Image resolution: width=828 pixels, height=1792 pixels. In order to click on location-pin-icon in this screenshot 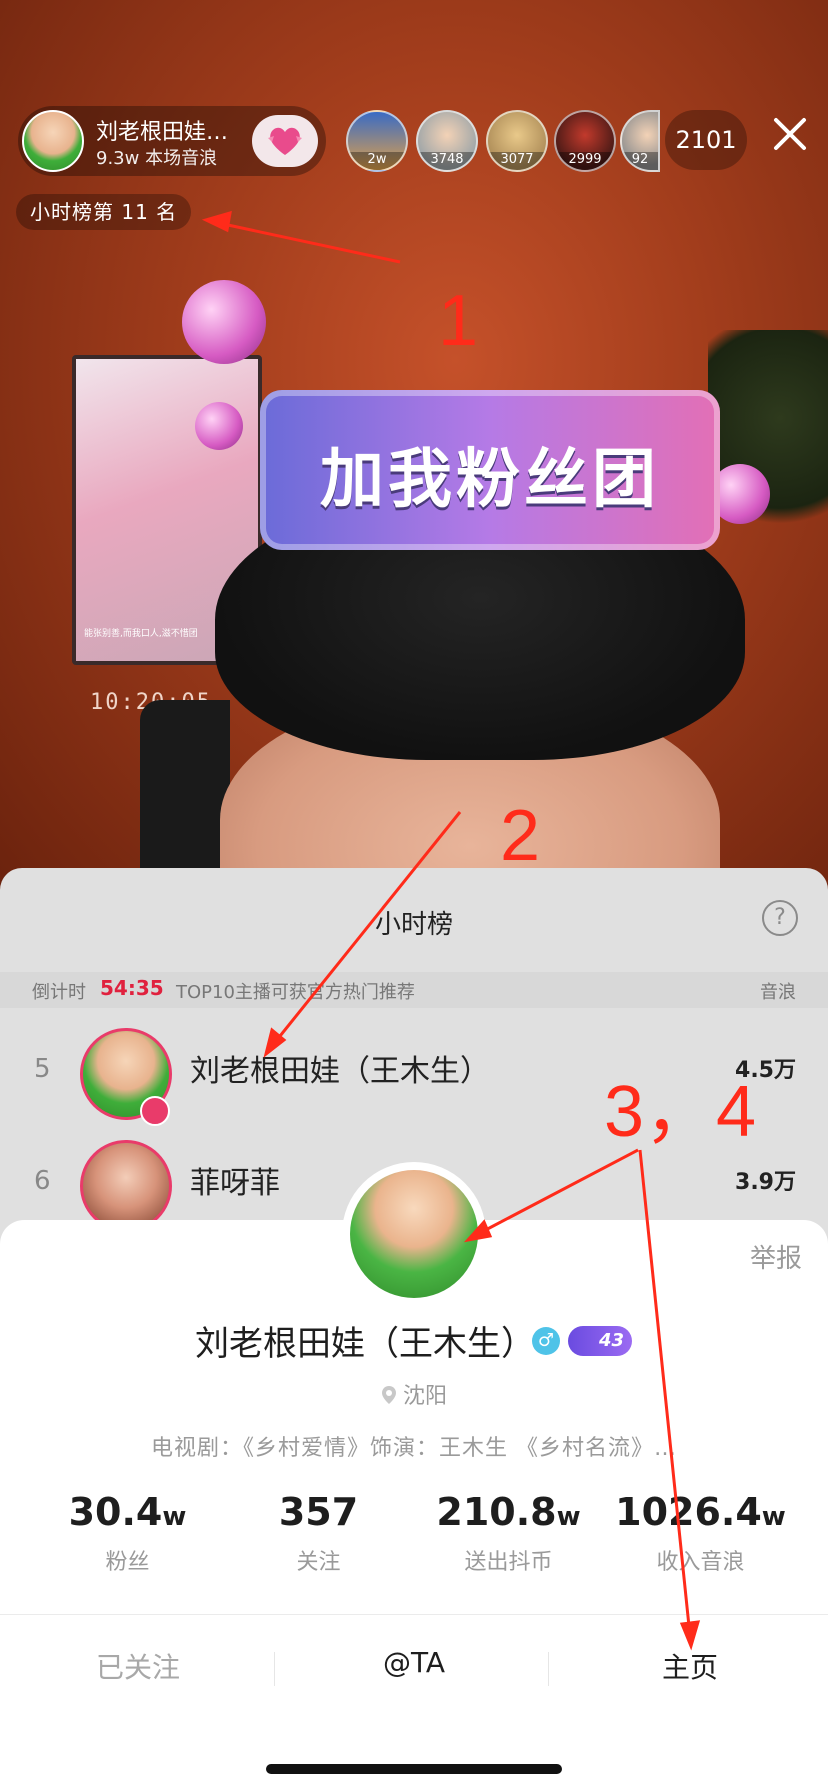, I will do `click(388, 1395)`.